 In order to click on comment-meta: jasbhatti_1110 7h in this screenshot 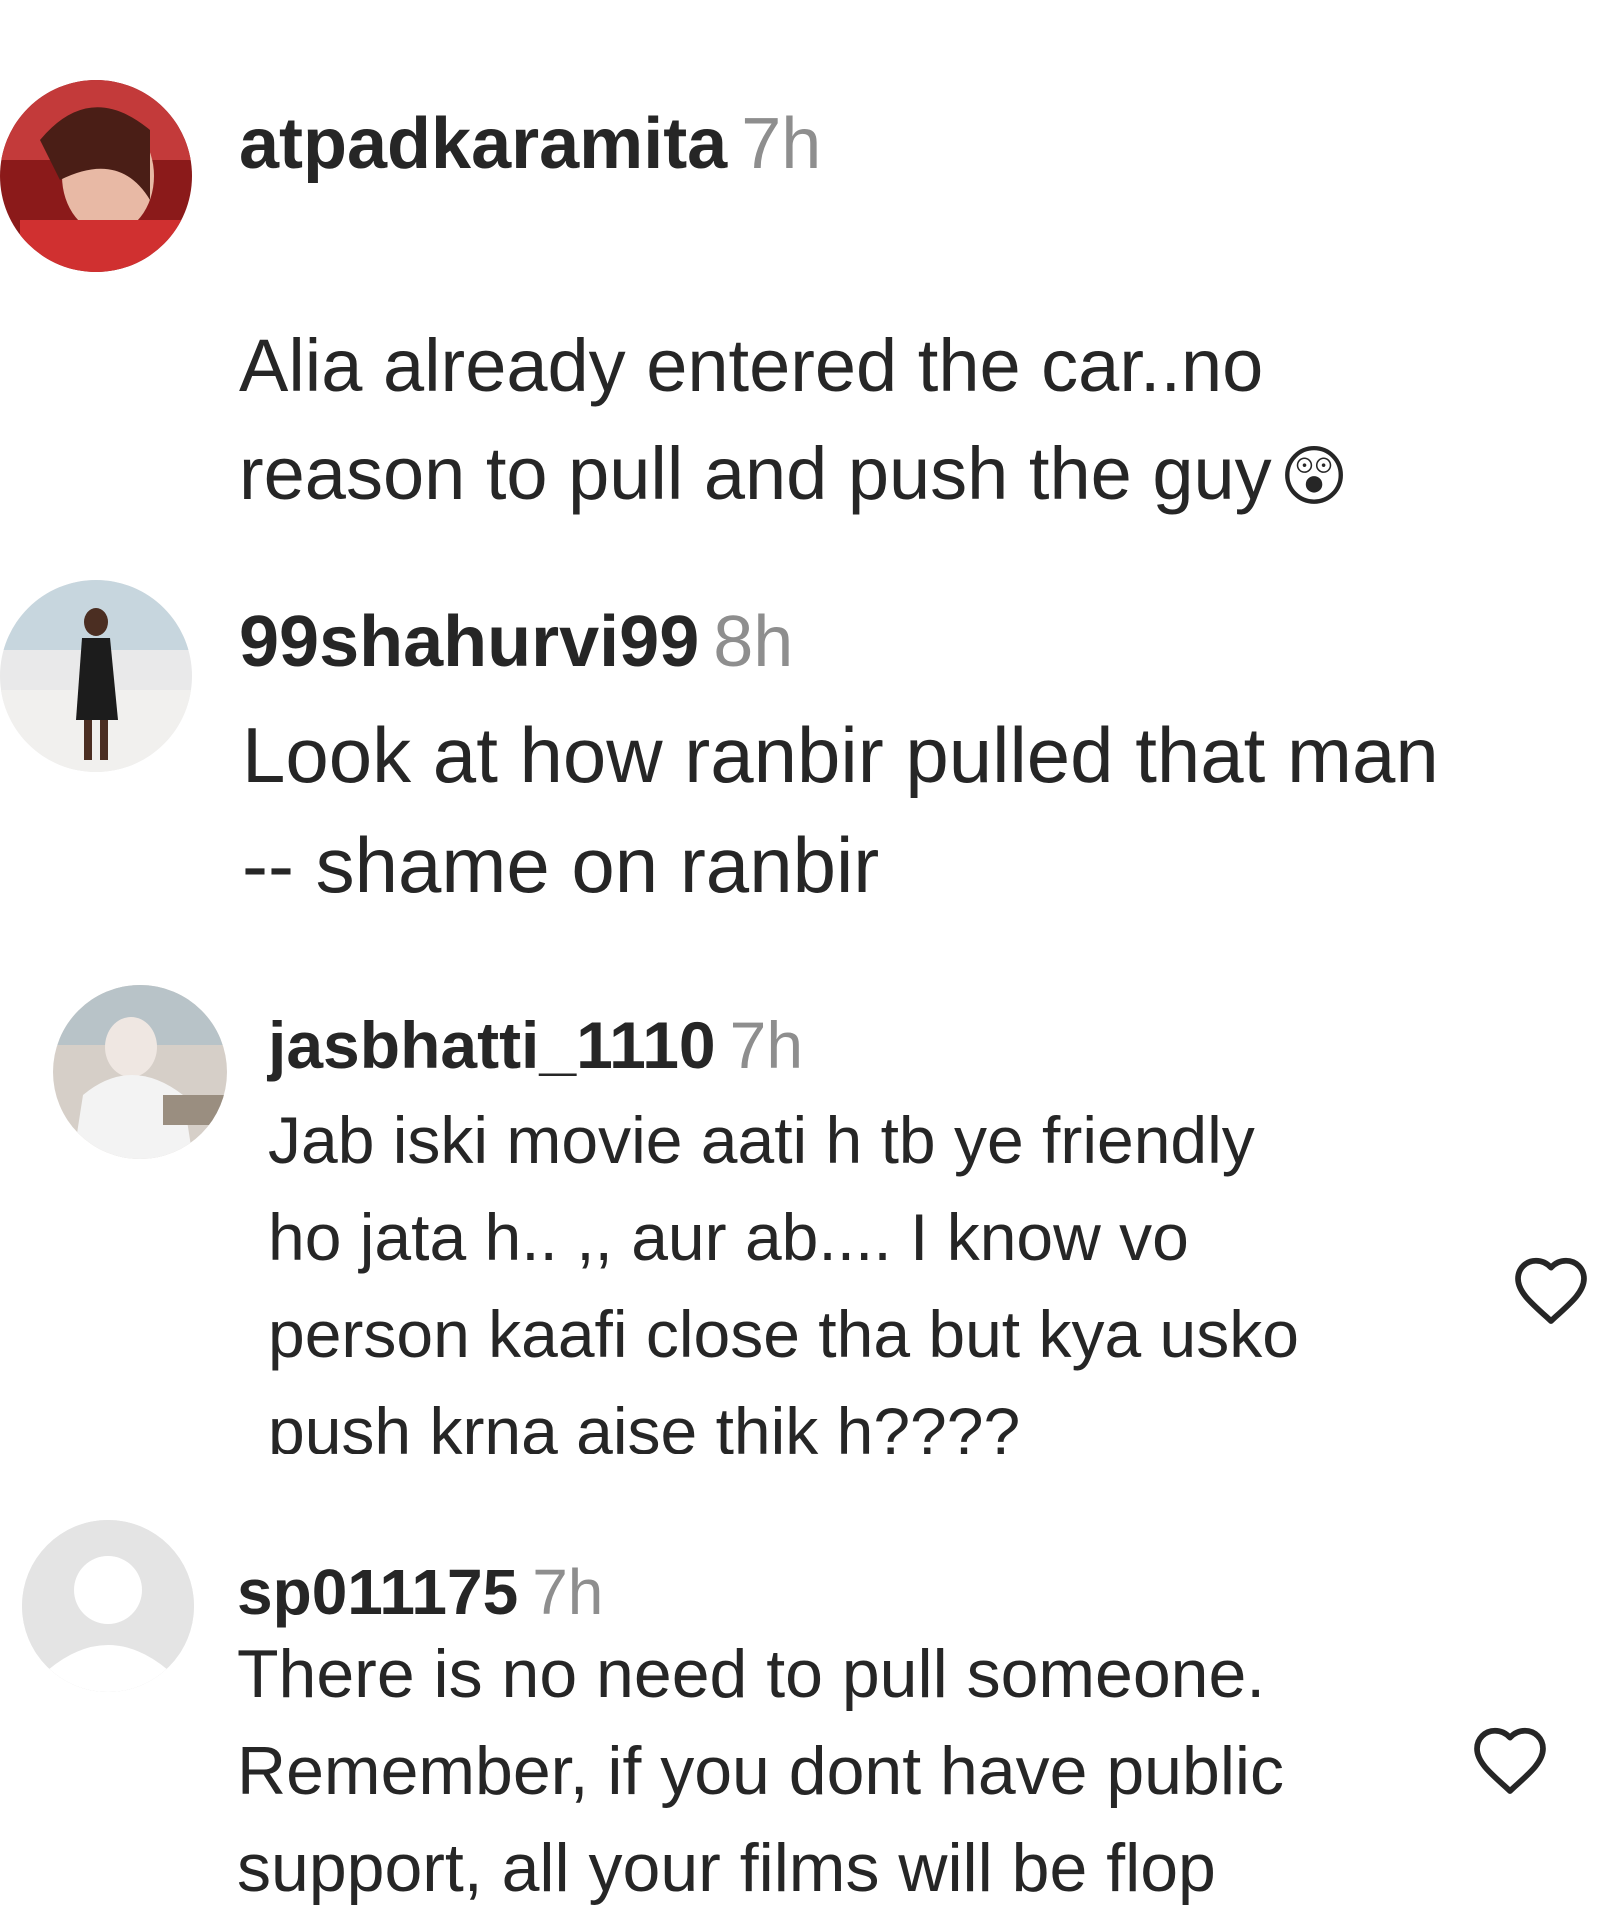, I will do `click(535, 1045)`.